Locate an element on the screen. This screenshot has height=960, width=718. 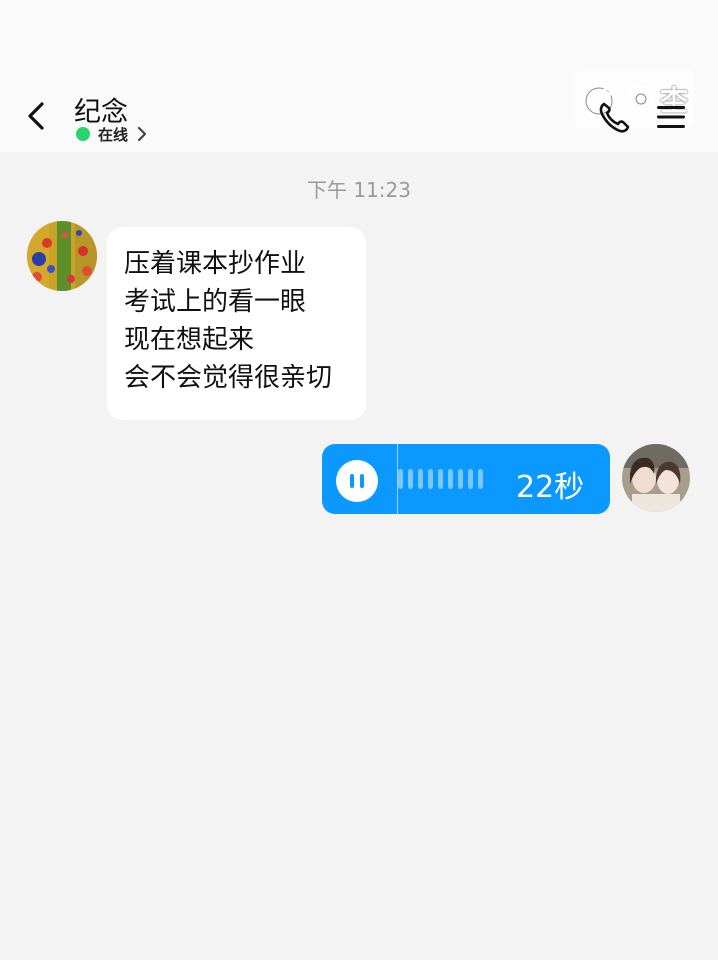
message-line: 压着课本抄作业 is located at coordinates (215, 264).